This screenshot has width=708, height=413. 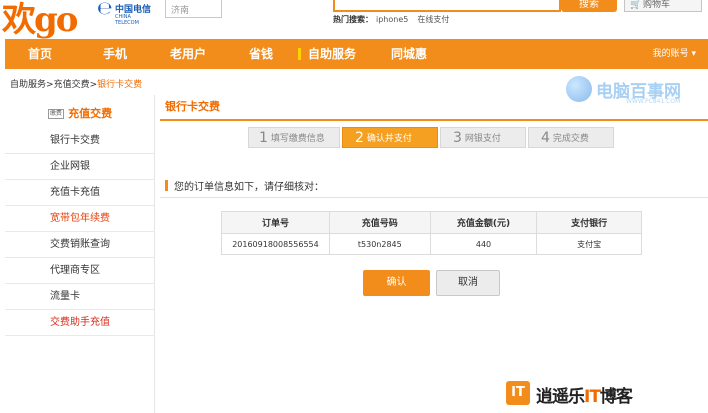 I want to click on order-info-text: 您的订单信息如下，请仔细核对：, so click(x=249, y=187).